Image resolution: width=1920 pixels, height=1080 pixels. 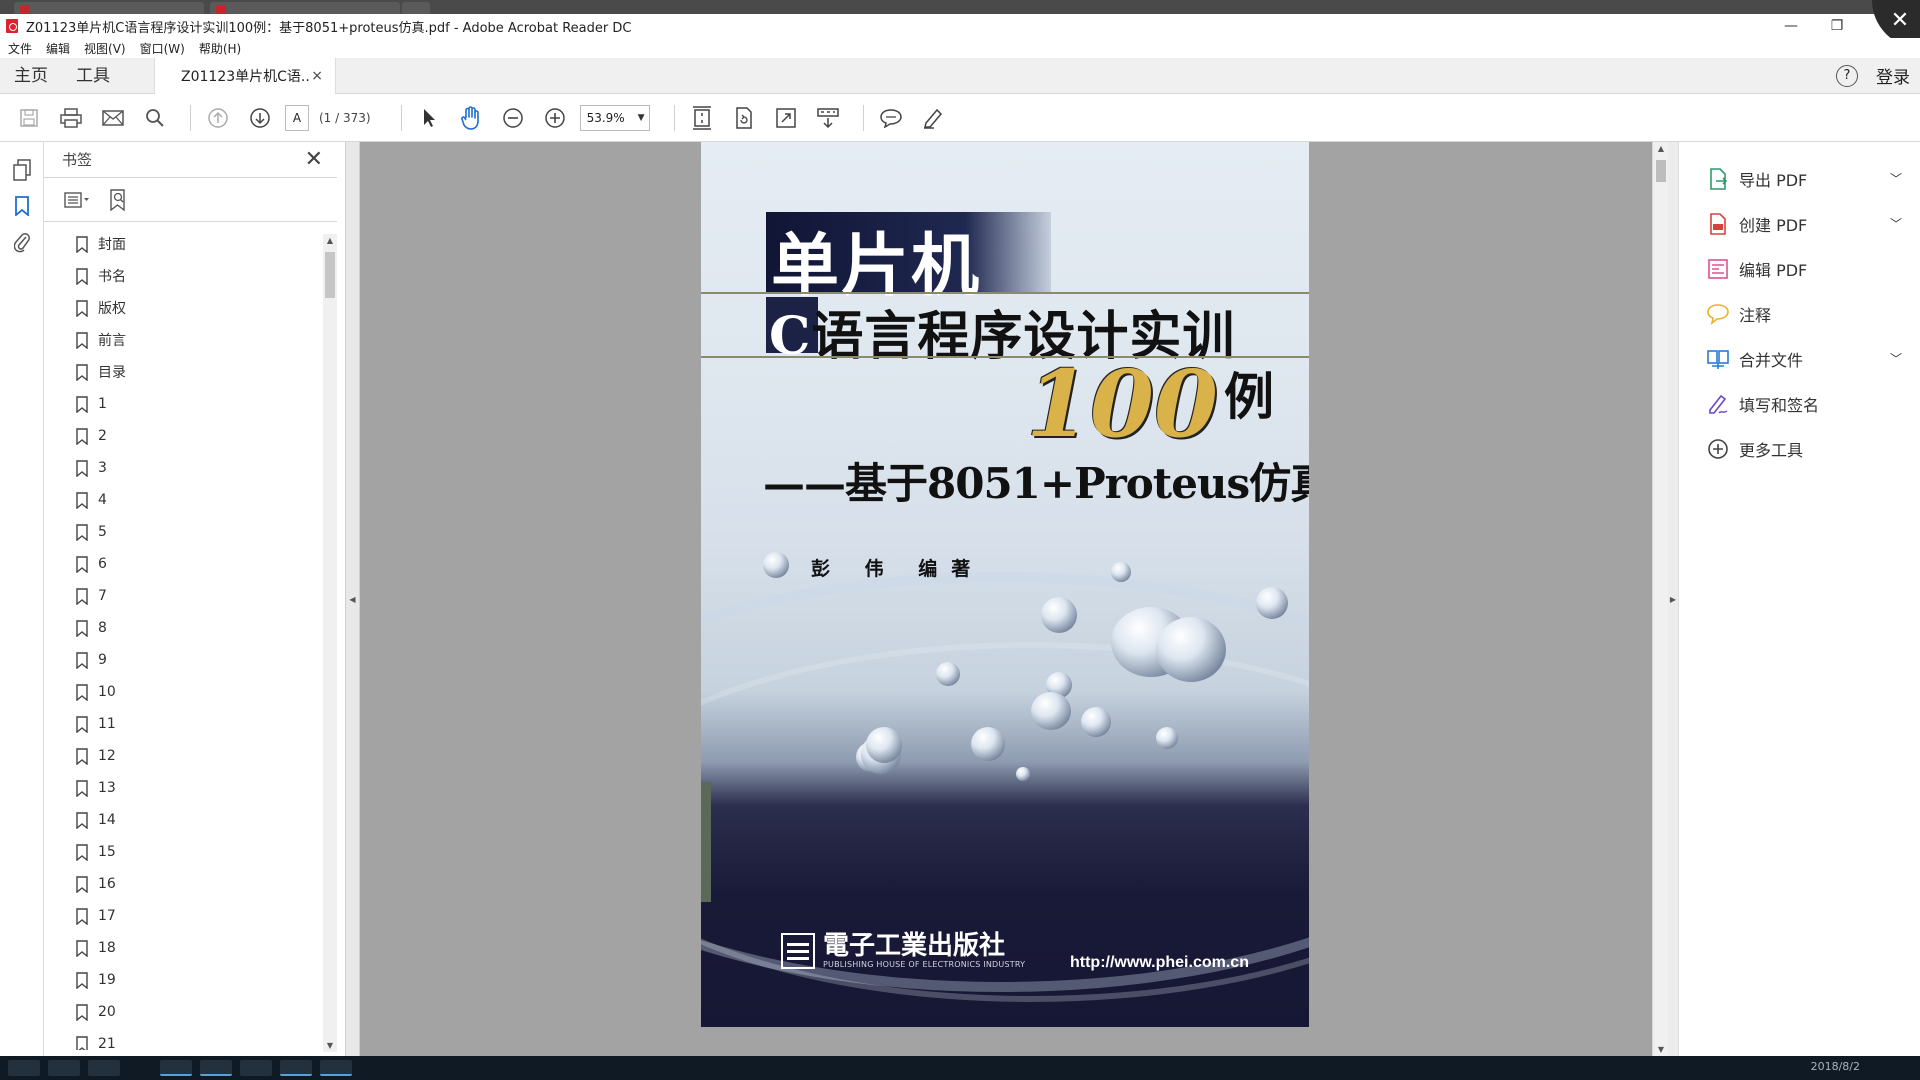 I want to click on close-panel-icon: ✕, so click(x=314, y=159).